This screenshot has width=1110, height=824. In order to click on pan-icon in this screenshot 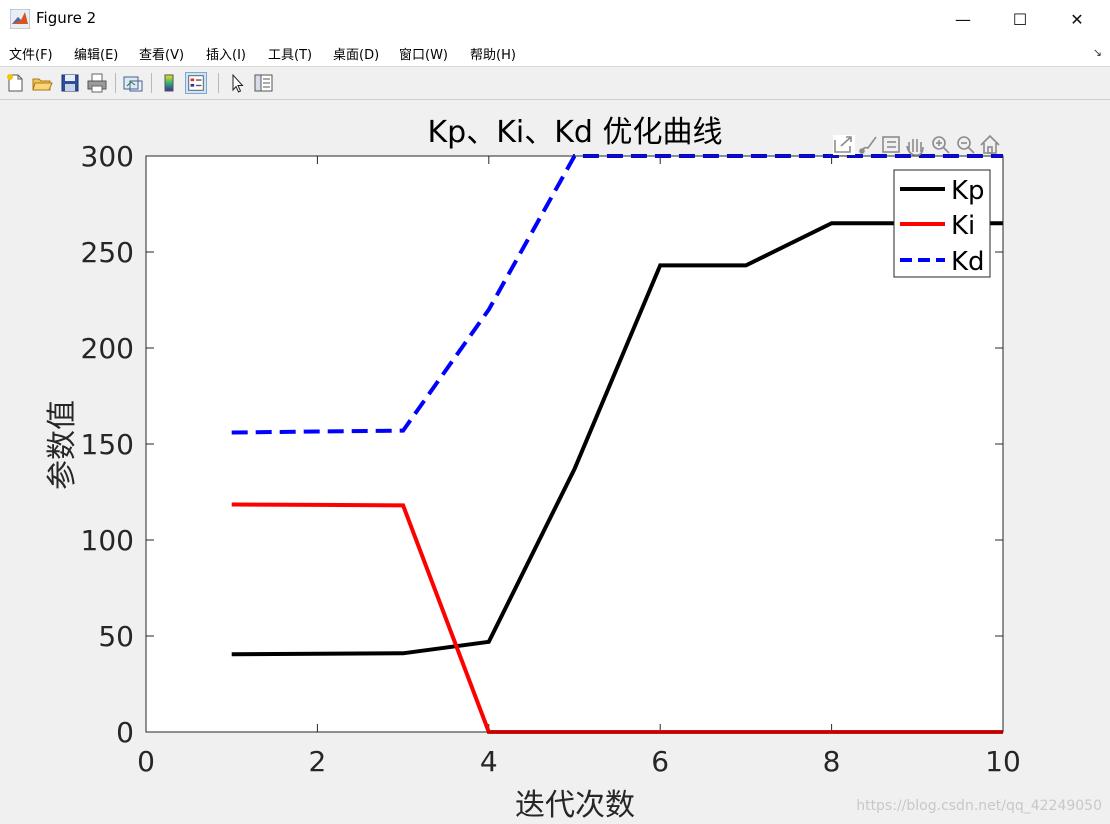, I will do `click(915, 147)`.